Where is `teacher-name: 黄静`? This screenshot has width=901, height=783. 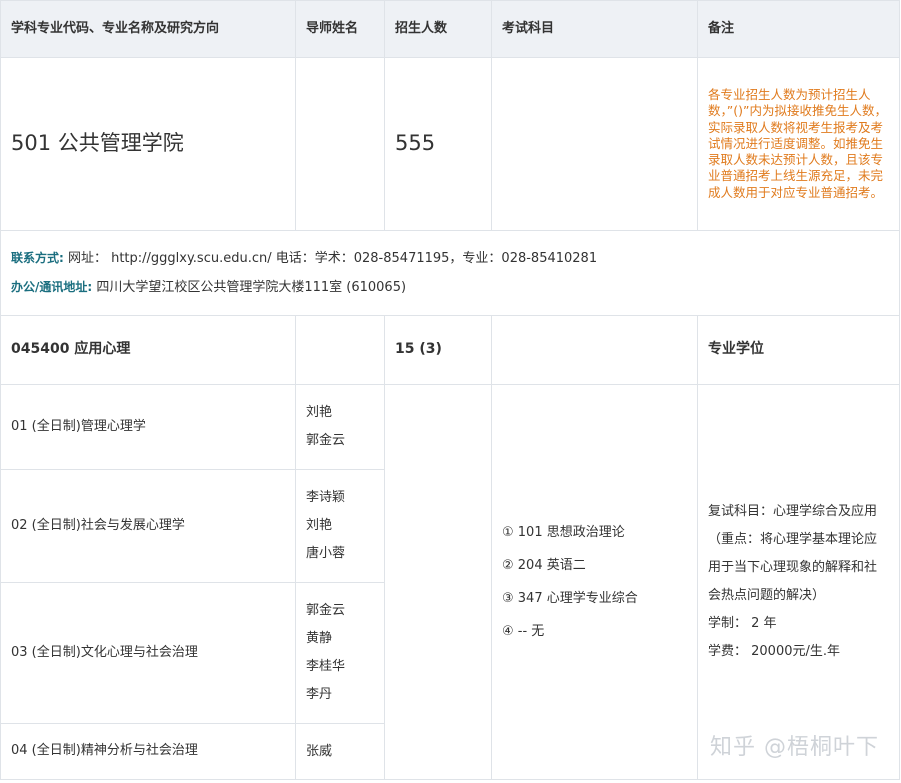
teacher-name: 黄静 is located at coordinates (319, 638).